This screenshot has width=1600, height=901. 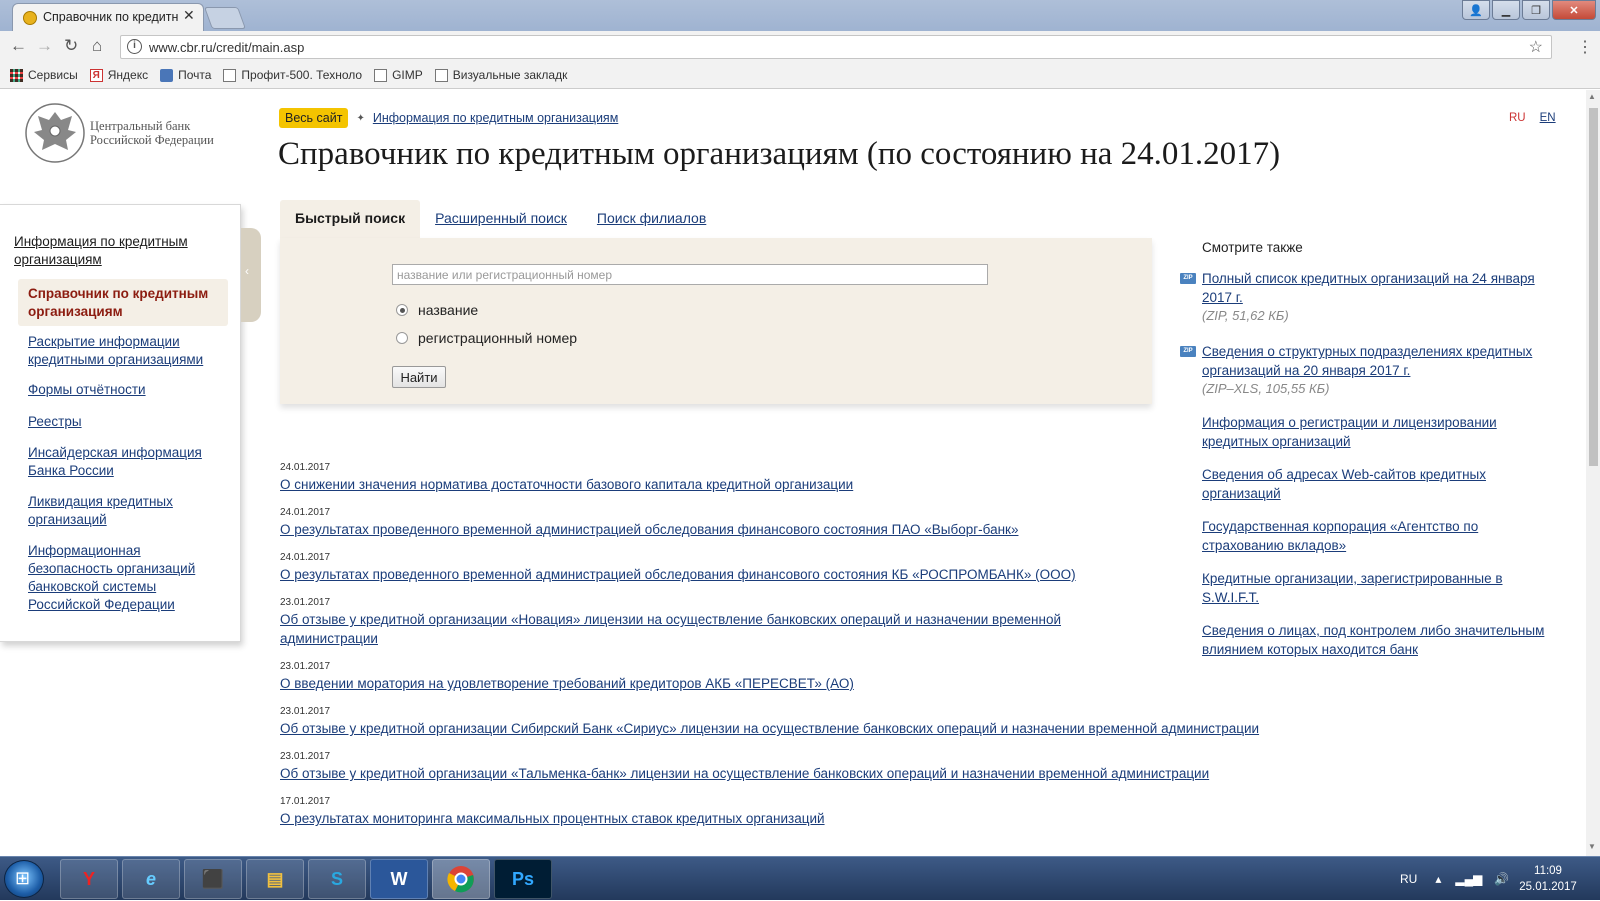 What do you see at coordinates (337, 879) in the screenshot?
I see `skype-icon: S` at bounding box center [337, 879].